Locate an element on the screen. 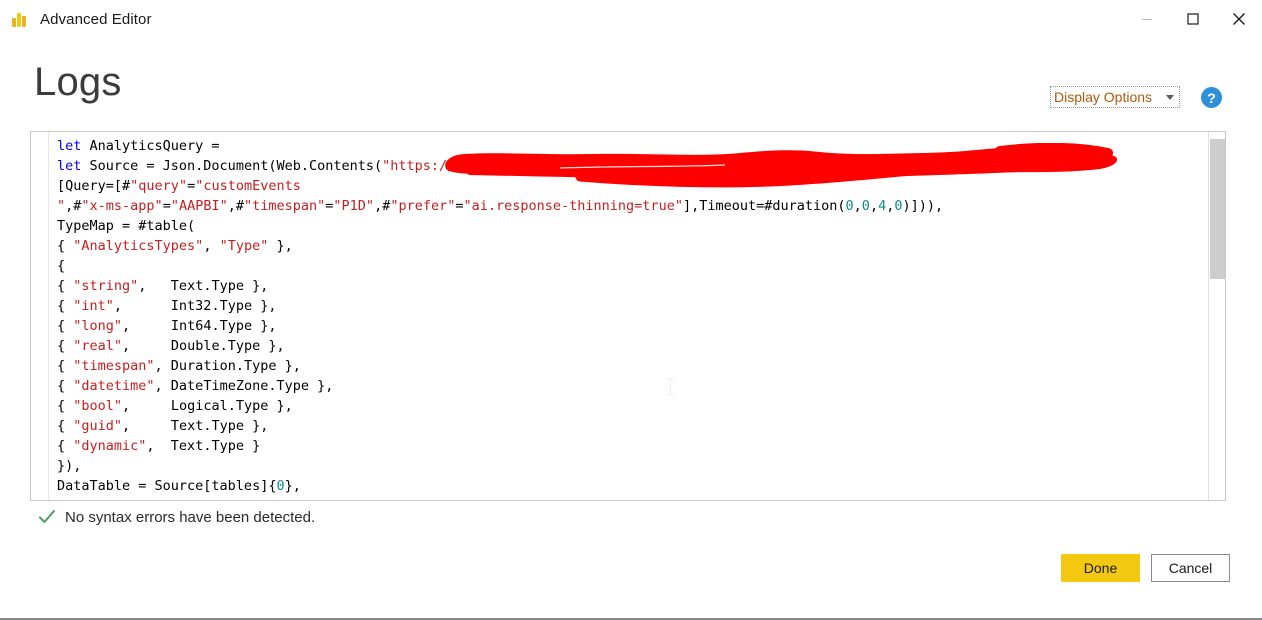  footer-buttons: Done Cancel is located at coordinates (1145, 568).